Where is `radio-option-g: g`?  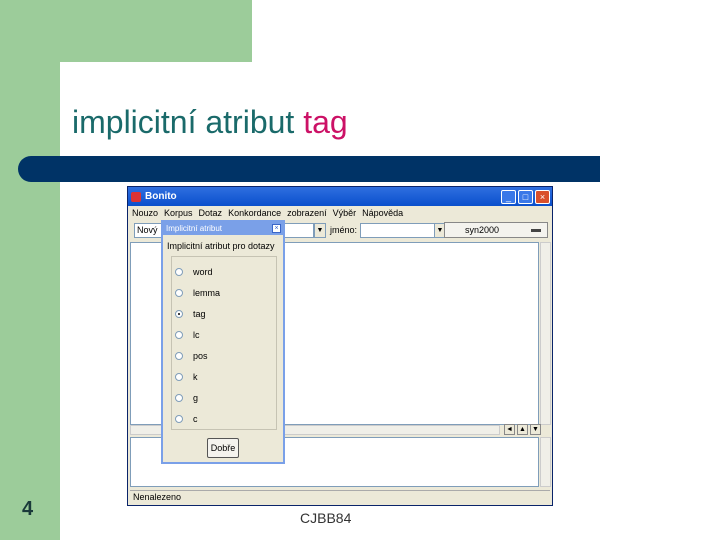
radio-option-g: g is located at coordinates (186, 398).